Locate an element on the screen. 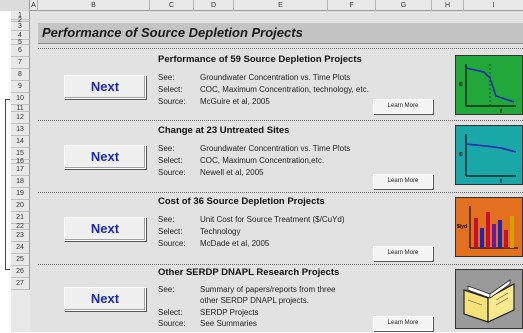 The image size is (523, 333). select-value: Technology is located at coordinates (220, 231).